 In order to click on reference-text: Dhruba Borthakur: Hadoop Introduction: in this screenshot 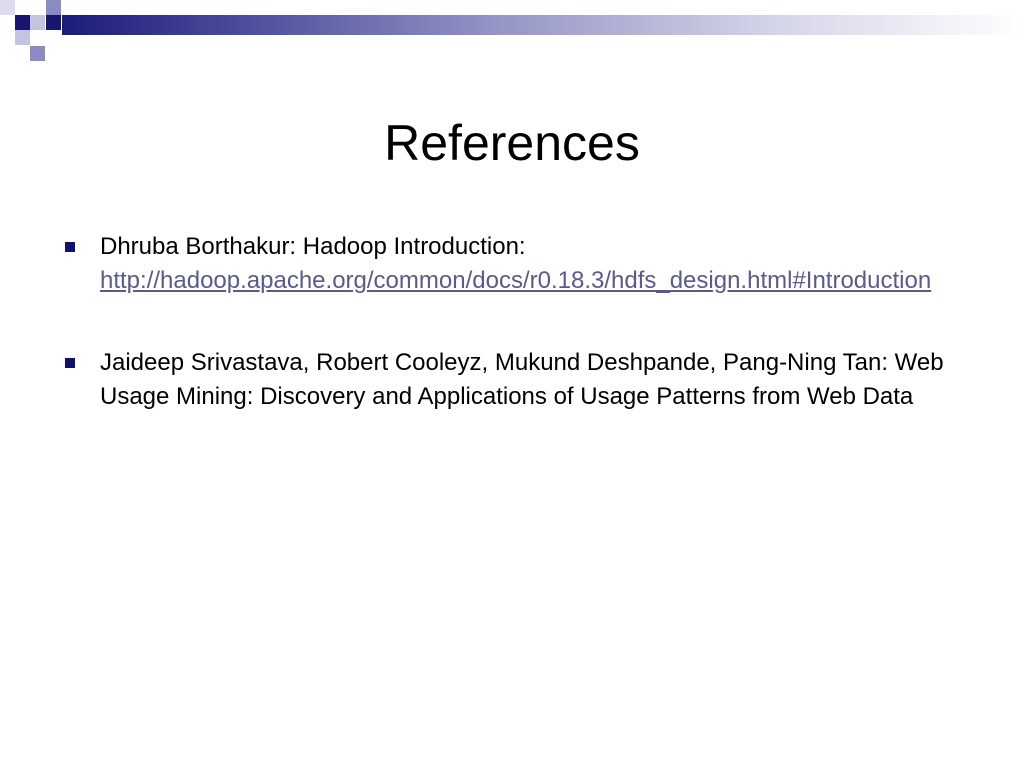, I will do `click(313, 246)`.